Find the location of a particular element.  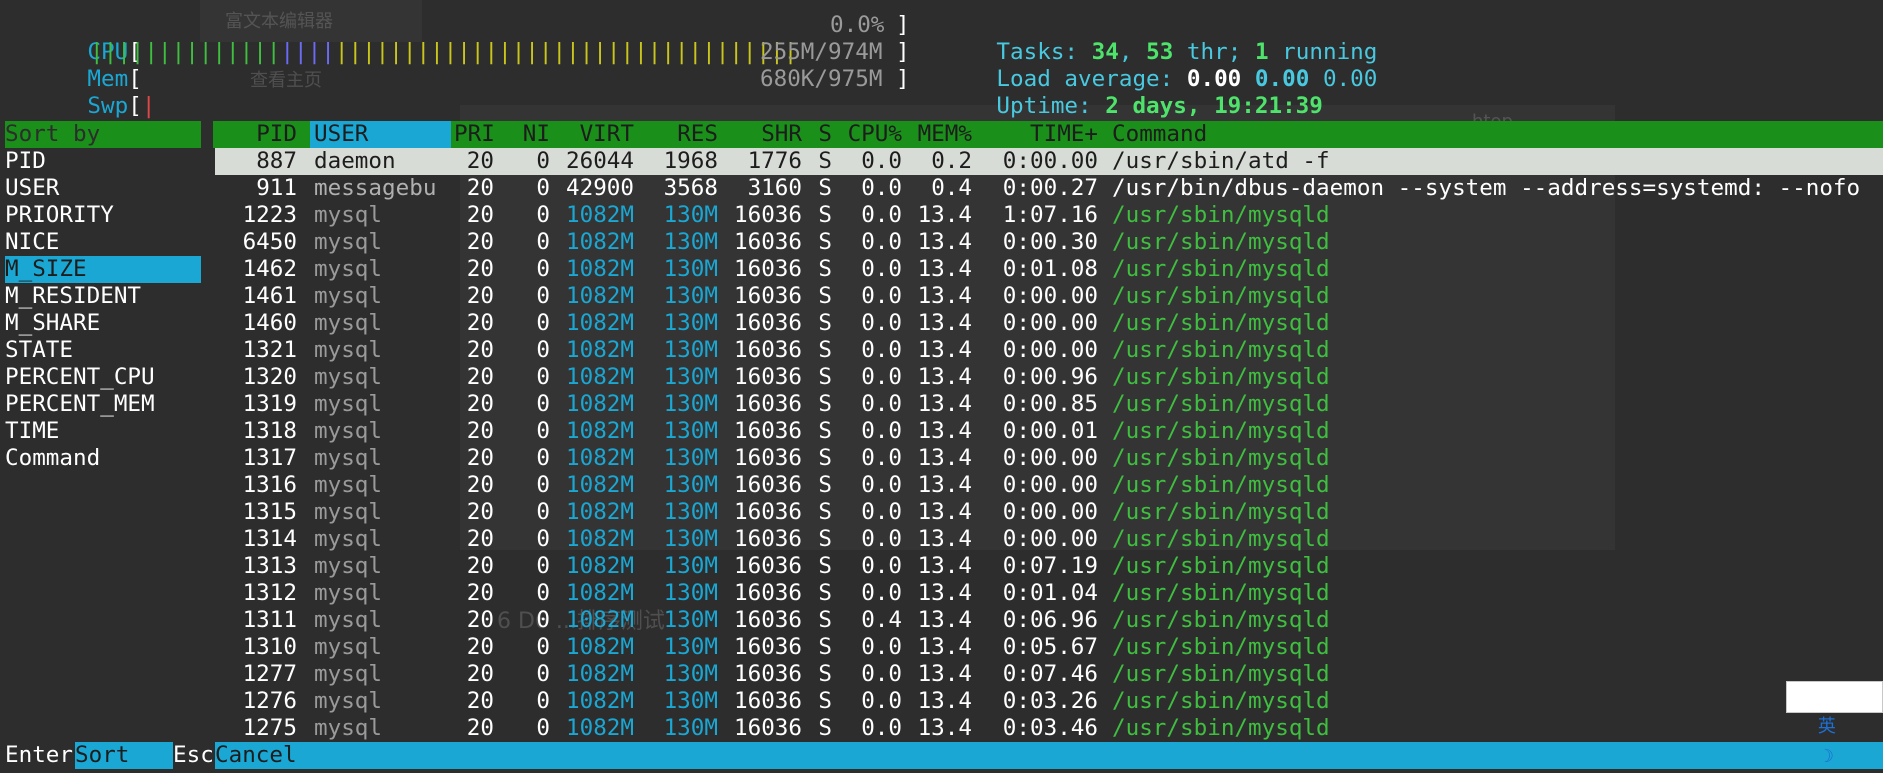

column-header-virt: VIRT is located at coordinates (592, 134).